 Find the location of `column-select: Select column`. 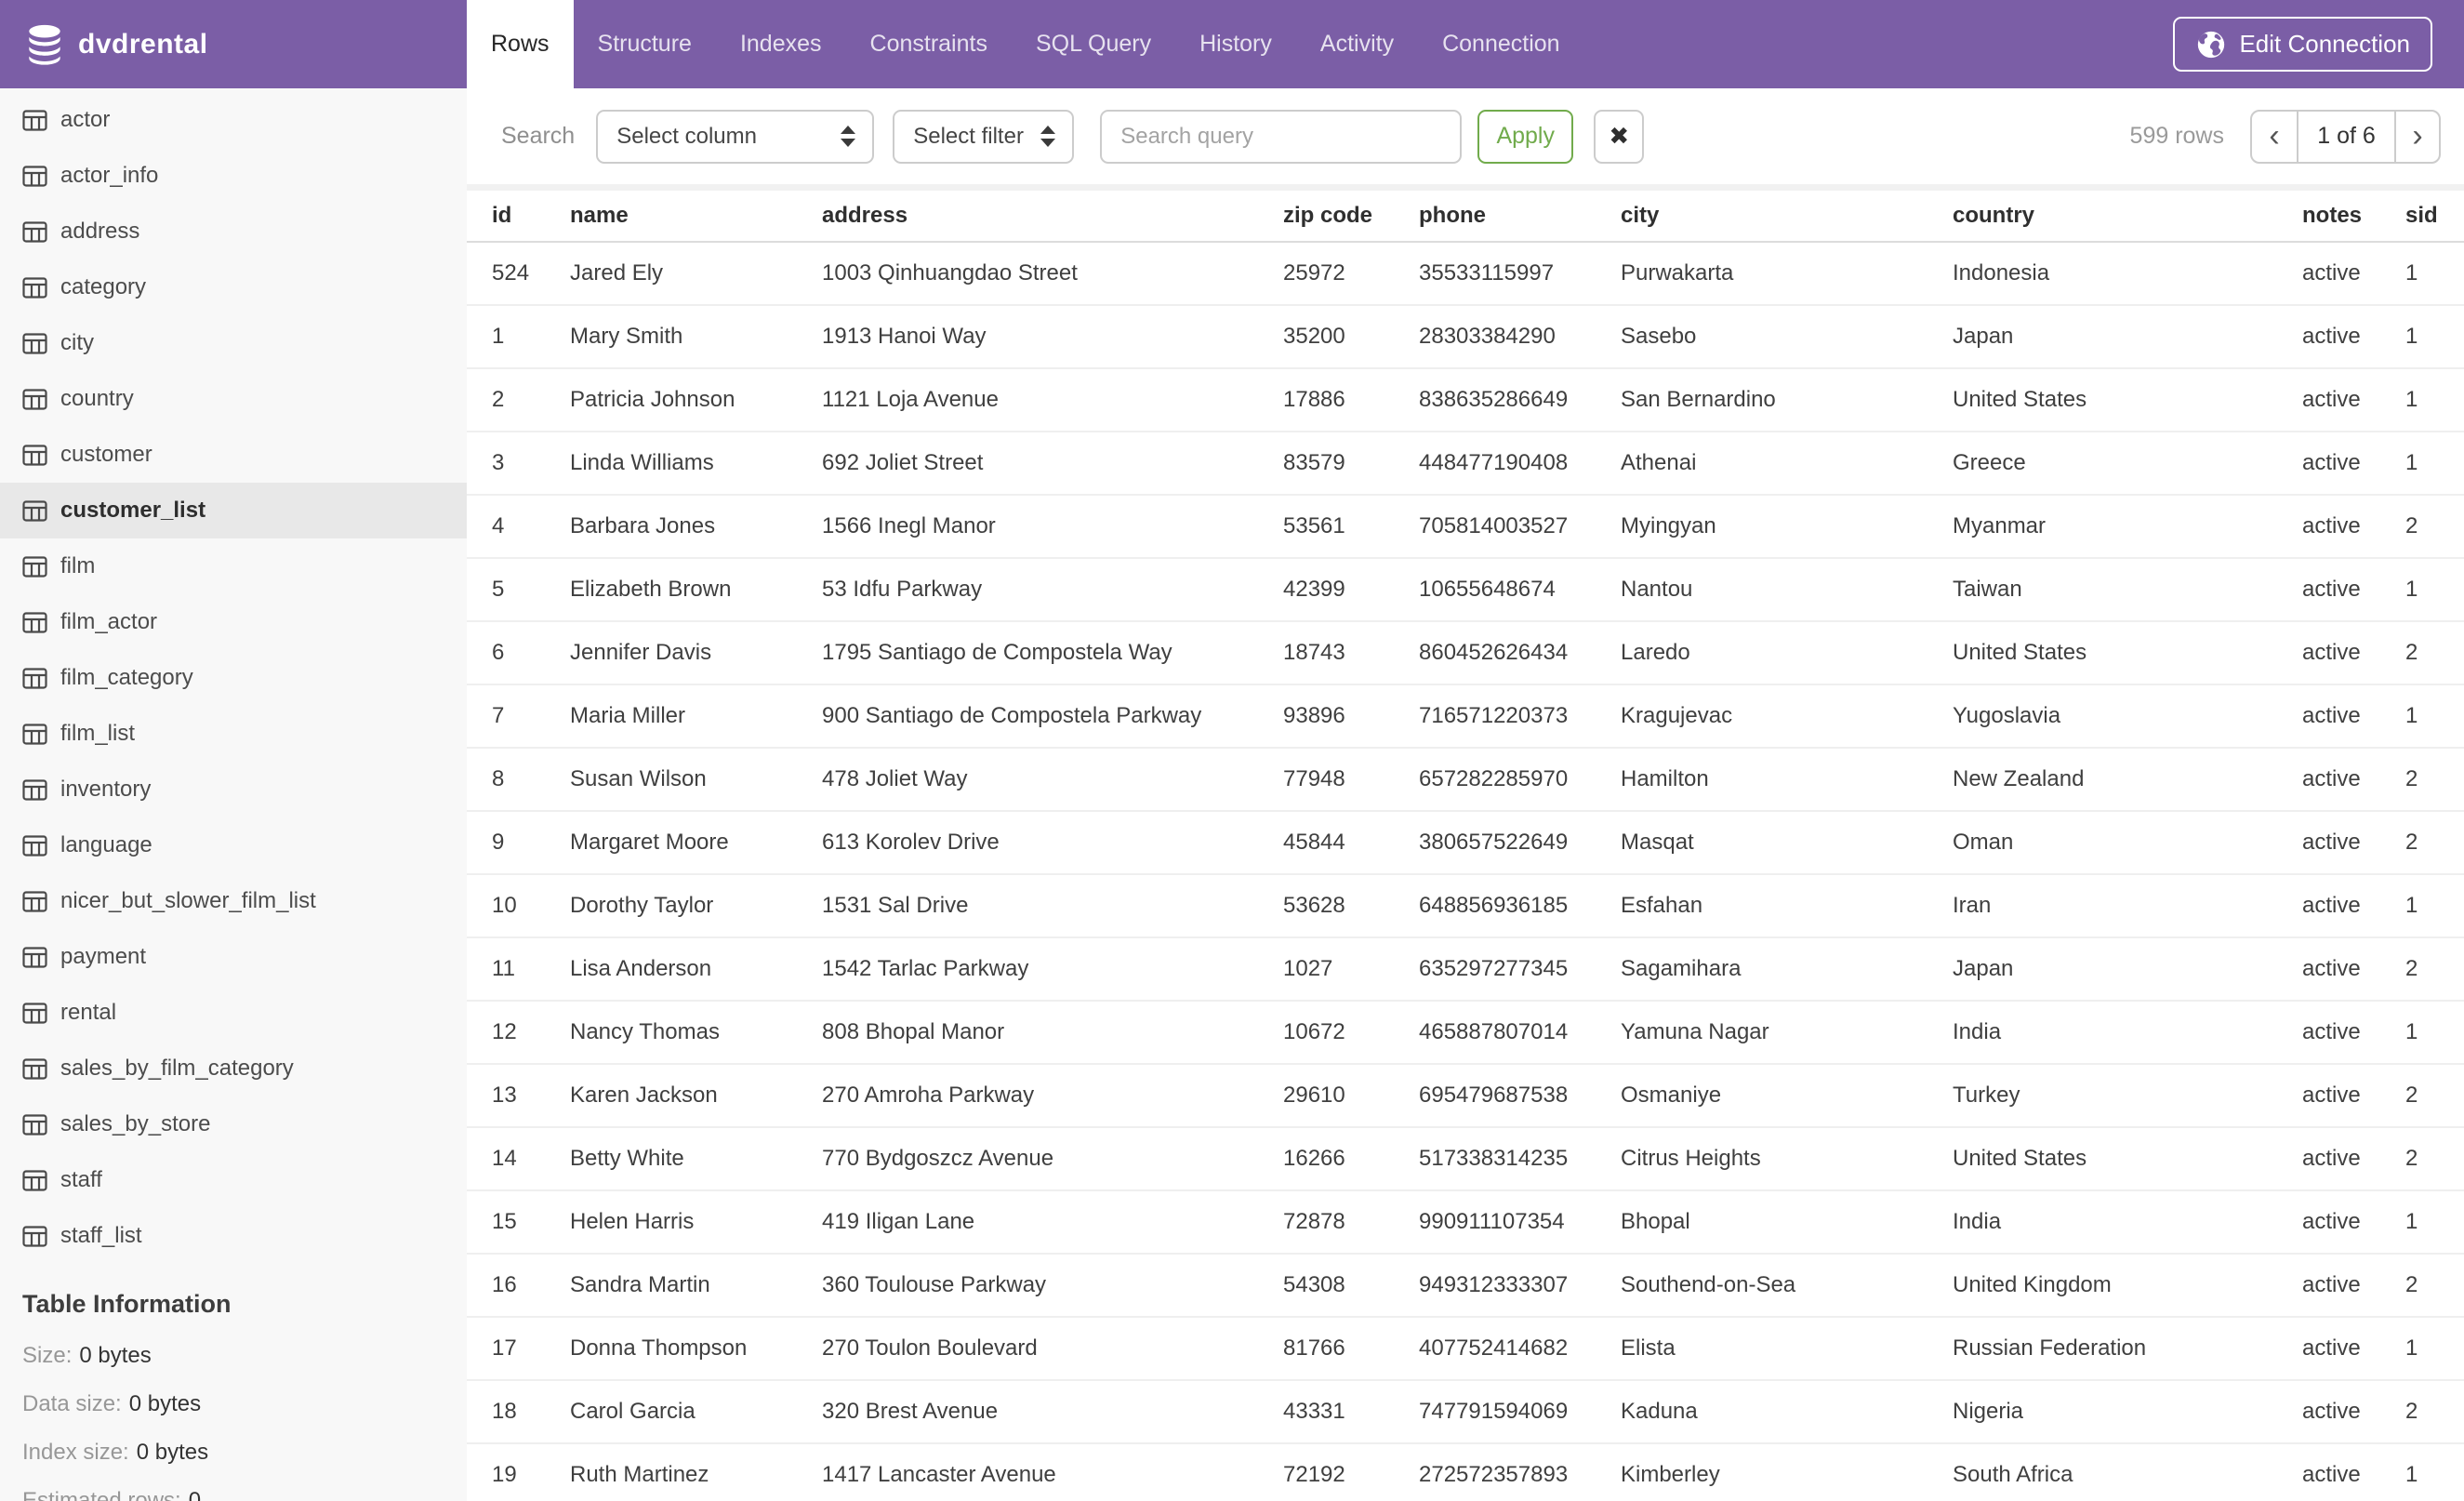

column-select: Select column is located at coordinates (735, 136).